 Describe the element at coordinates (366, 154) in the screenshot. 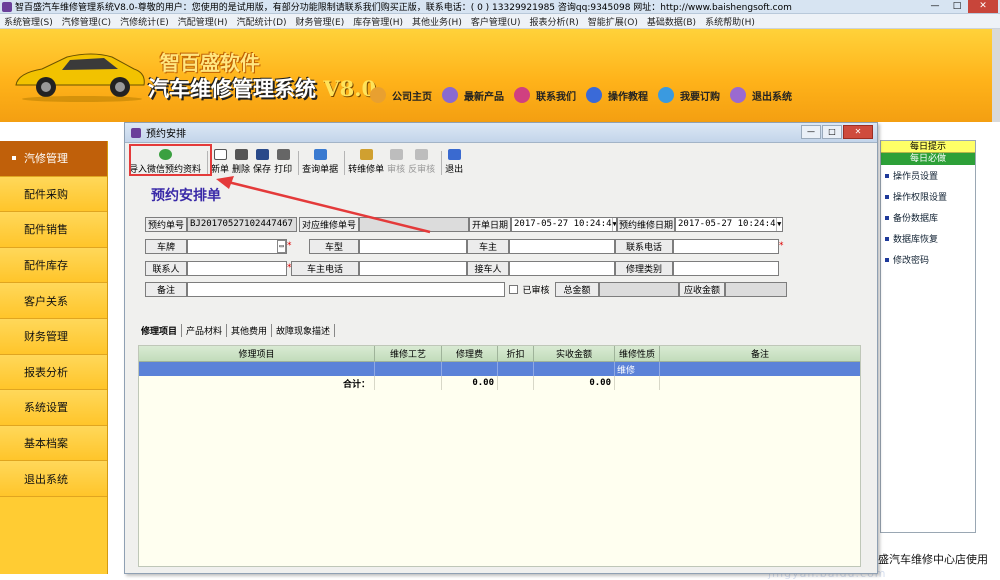

I see `convert-icon` at that location.